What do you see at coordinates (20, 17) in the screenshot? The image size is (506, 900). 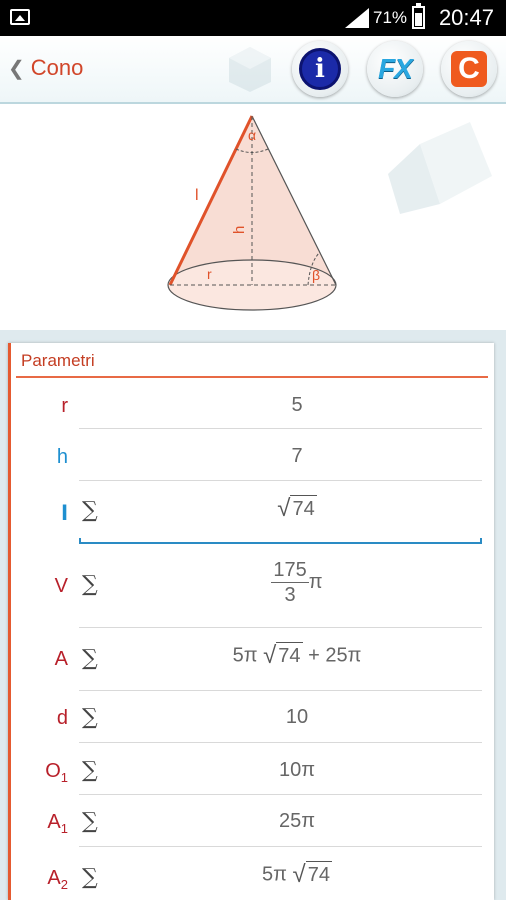 I see `gallery-notification-icon` at bounding box center [20, 17].